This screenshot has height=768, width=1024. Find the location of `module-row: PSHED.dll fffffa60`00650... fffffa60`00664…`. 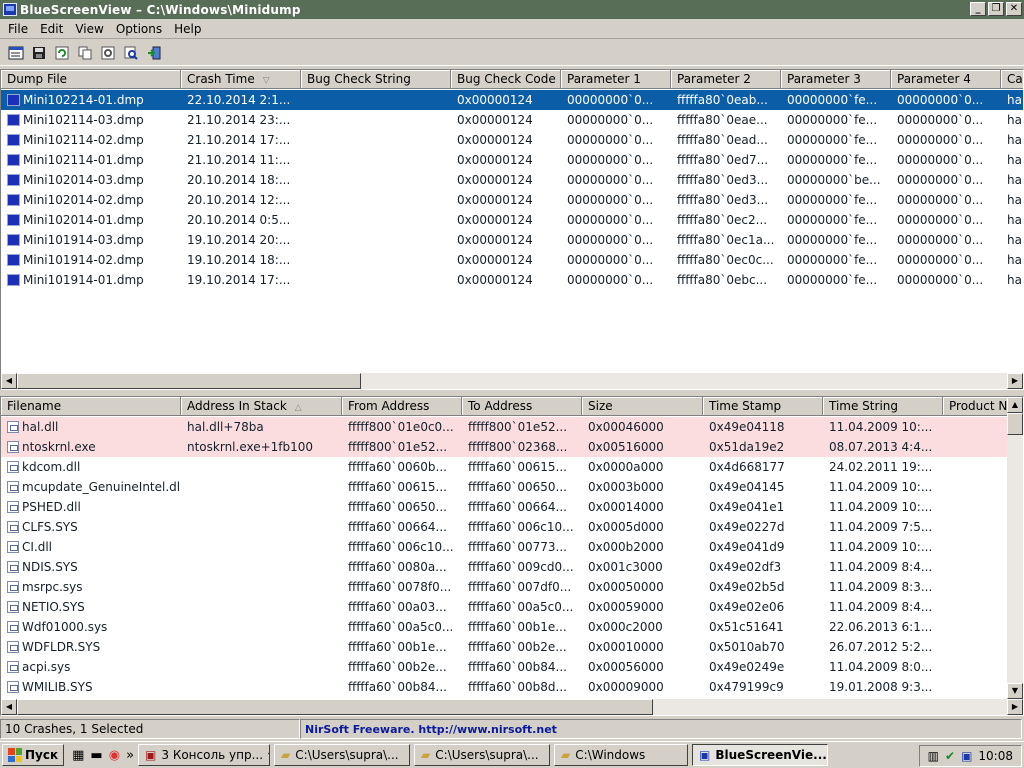

module-row: PSHED.dll fffffa60`00650... fffffa60`00664… is located at coordinates (504, 507).